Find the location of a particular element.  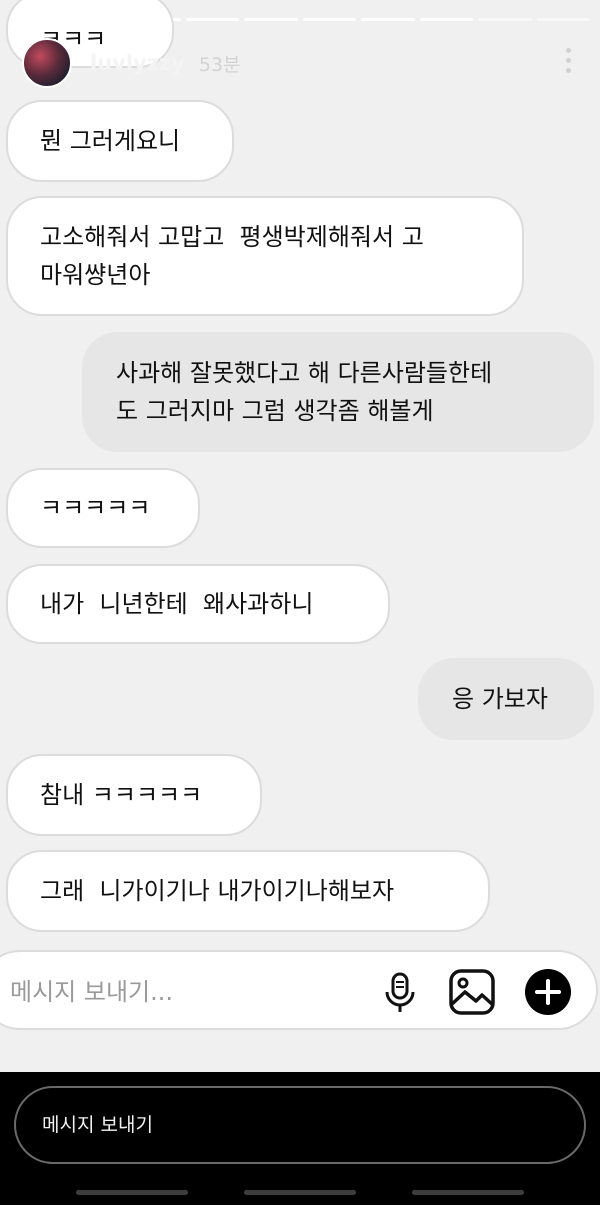

message-bubble-incoming: 뭔 그러게요니 is located at coordinates (120, 141).